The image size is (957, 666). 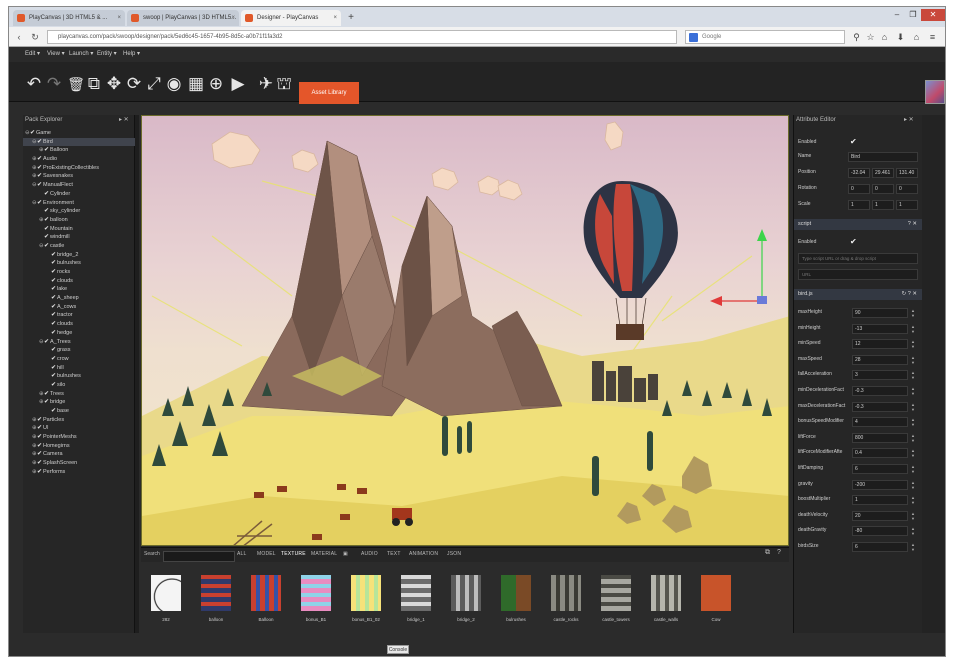 I want to click on param-value-field: 6, so click(x=880, y=469).